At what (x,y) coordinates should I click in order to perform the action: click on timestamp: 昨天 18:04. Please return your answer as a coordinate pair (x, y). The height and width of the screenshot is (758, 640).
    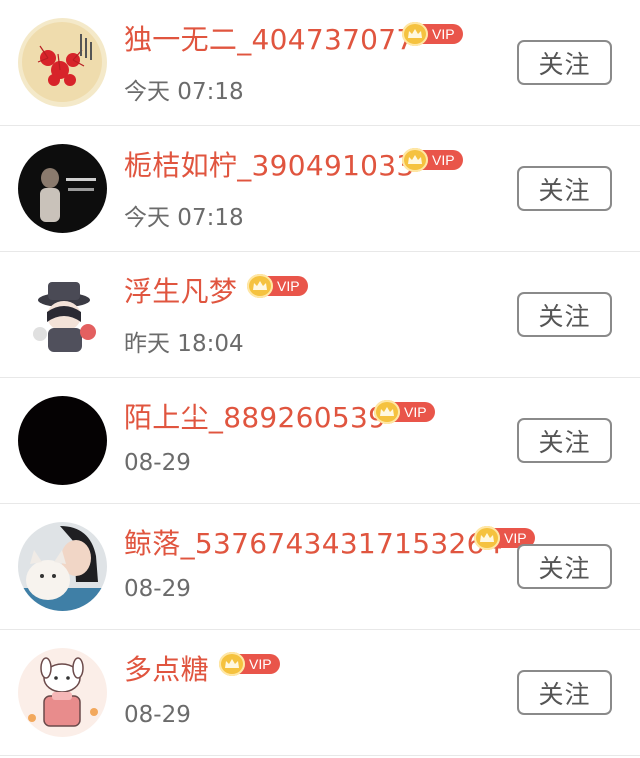
    Looking at the image, I should click on (184, 344).